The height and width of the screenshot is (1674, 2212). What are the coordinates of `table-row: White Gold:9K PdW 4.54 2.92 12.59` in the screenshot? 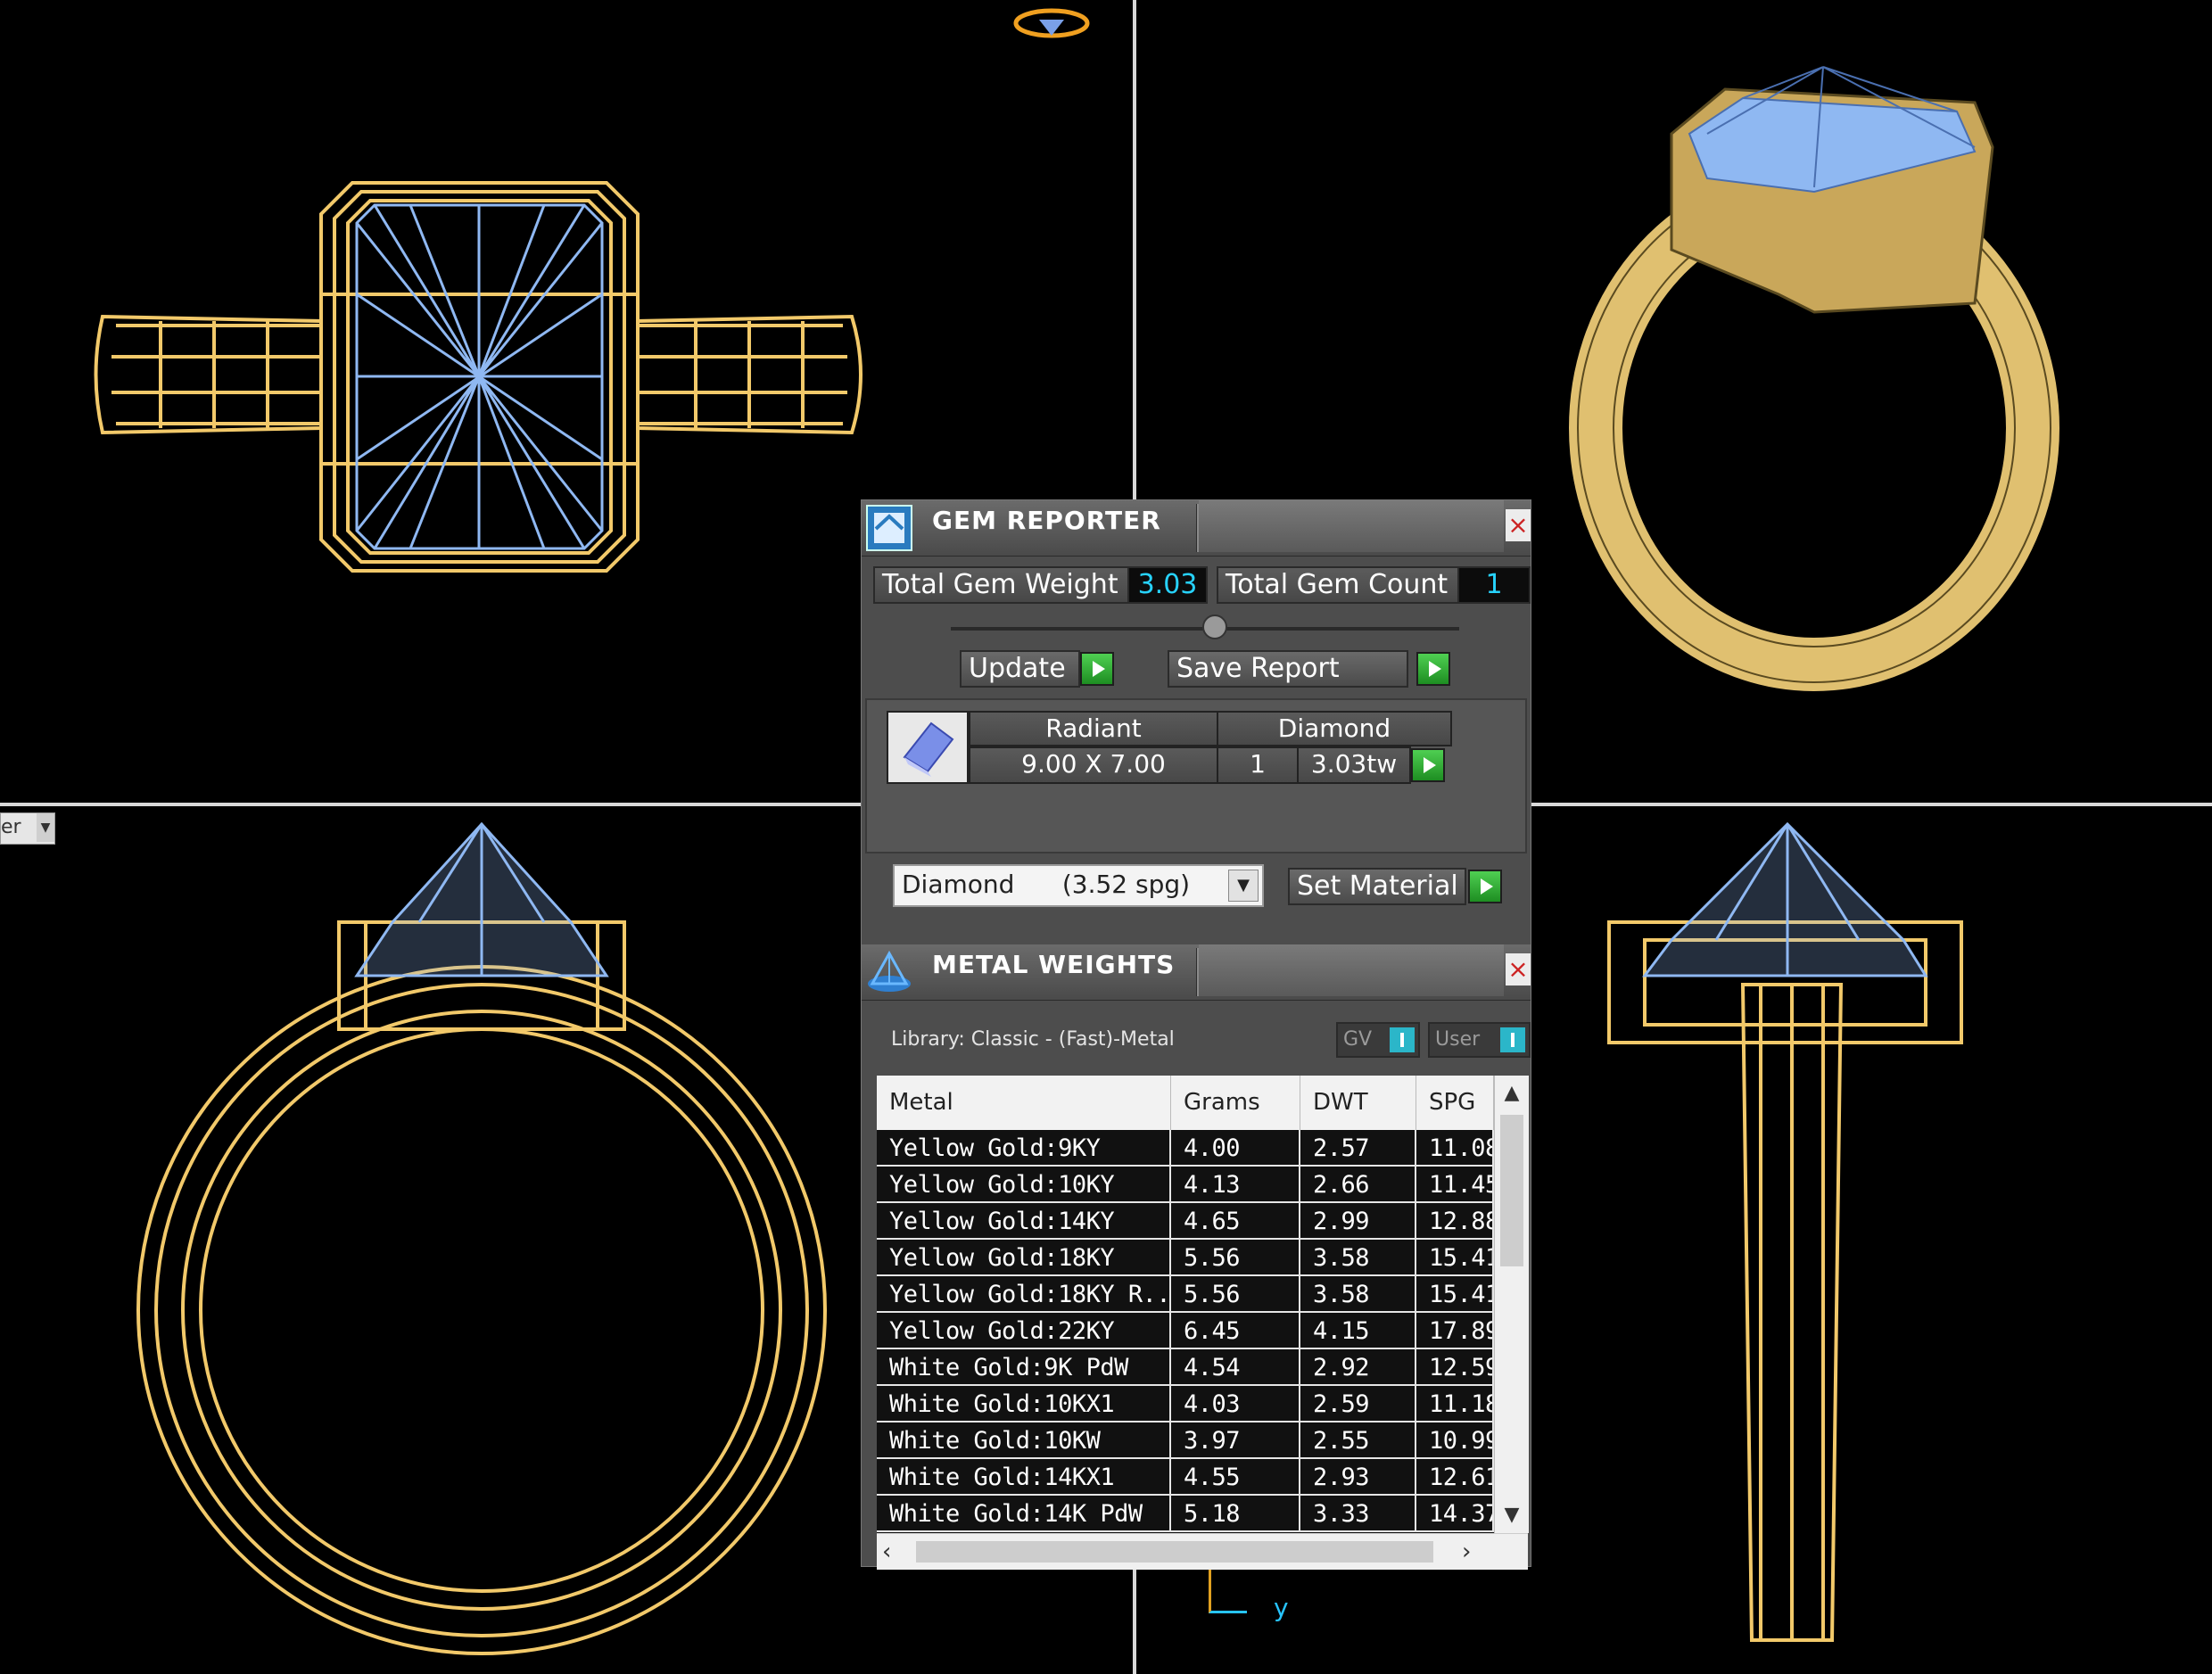 It's located at (1186, 1367).